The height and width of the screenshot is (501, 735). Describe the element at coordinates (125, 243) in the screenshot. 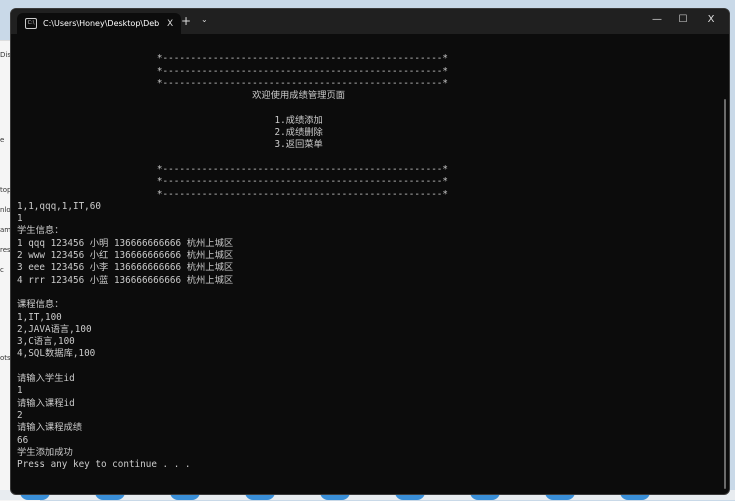

I see `terminal-line: 1 qqq 123456 小明 136666666666 杭州上城区` at that location.